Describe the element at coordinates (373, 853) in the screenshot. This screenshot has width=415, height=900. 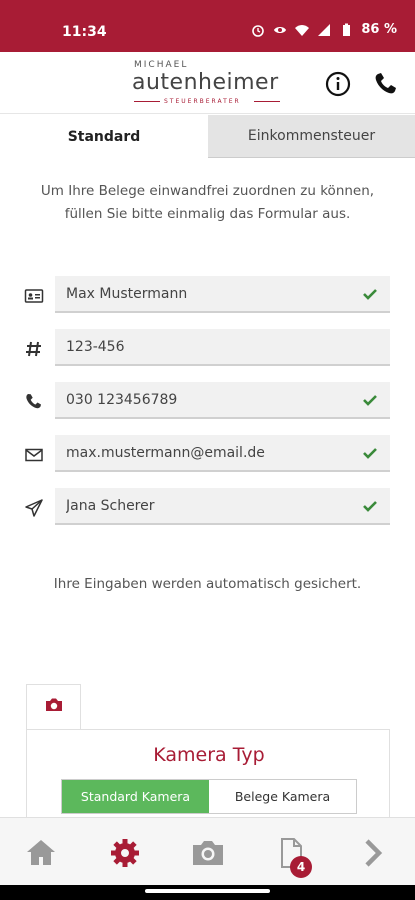
I see `chevron-right-icon` at that location.